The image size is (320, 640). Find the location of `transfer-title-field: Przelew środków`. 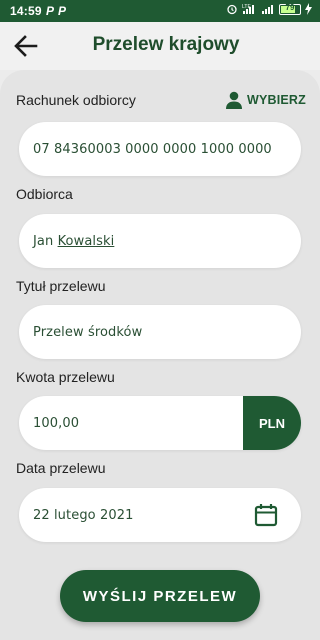

transfer-title-field: Przelew środków is located at coordinates (160, 332).